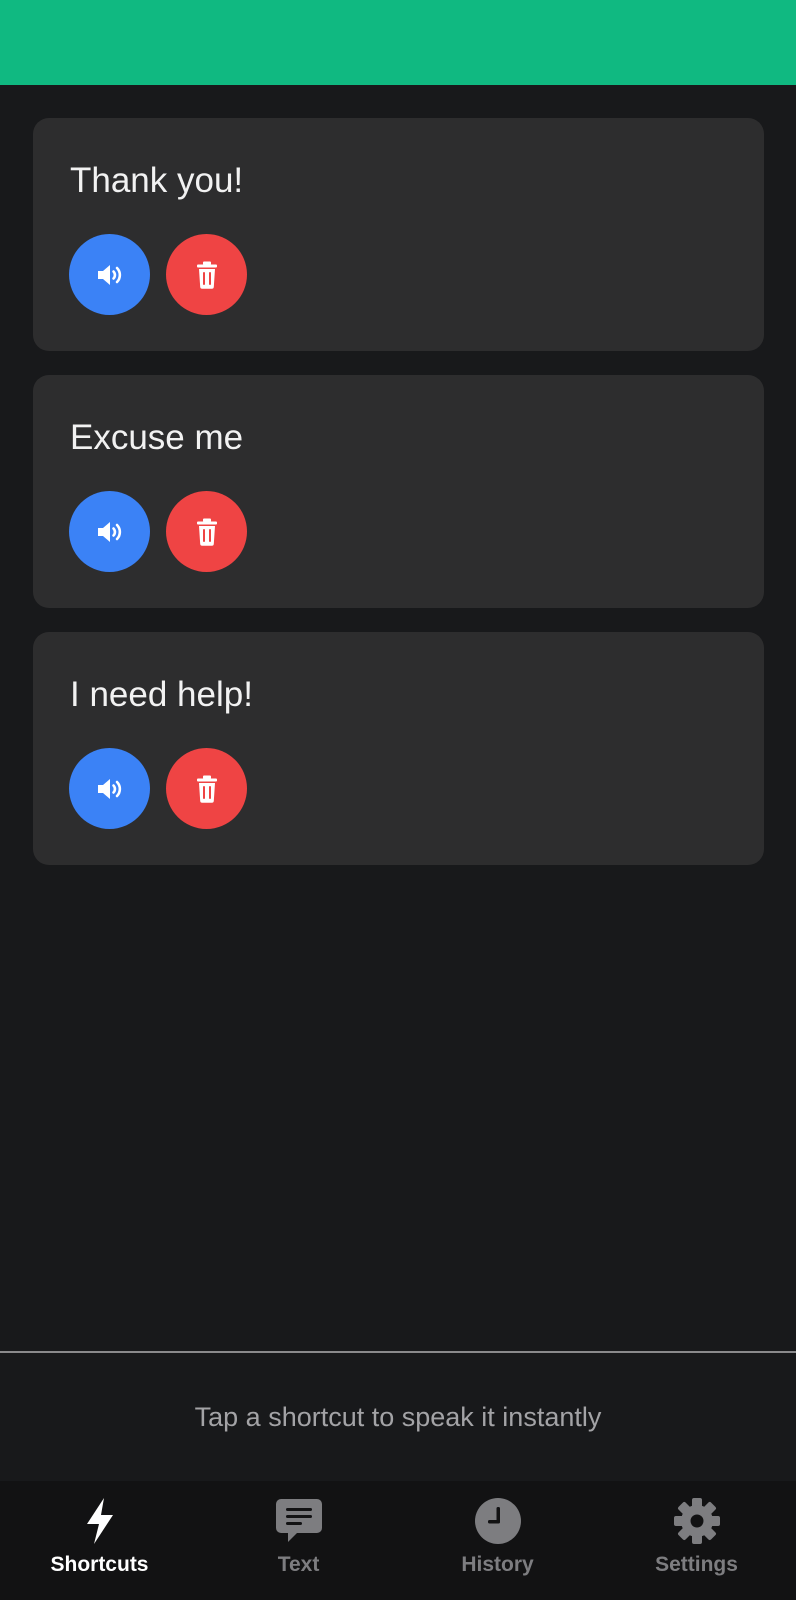 This screenshot has width=796, height=1600. I want to click on shortcut-card: Excuse me, so click(398, 491).